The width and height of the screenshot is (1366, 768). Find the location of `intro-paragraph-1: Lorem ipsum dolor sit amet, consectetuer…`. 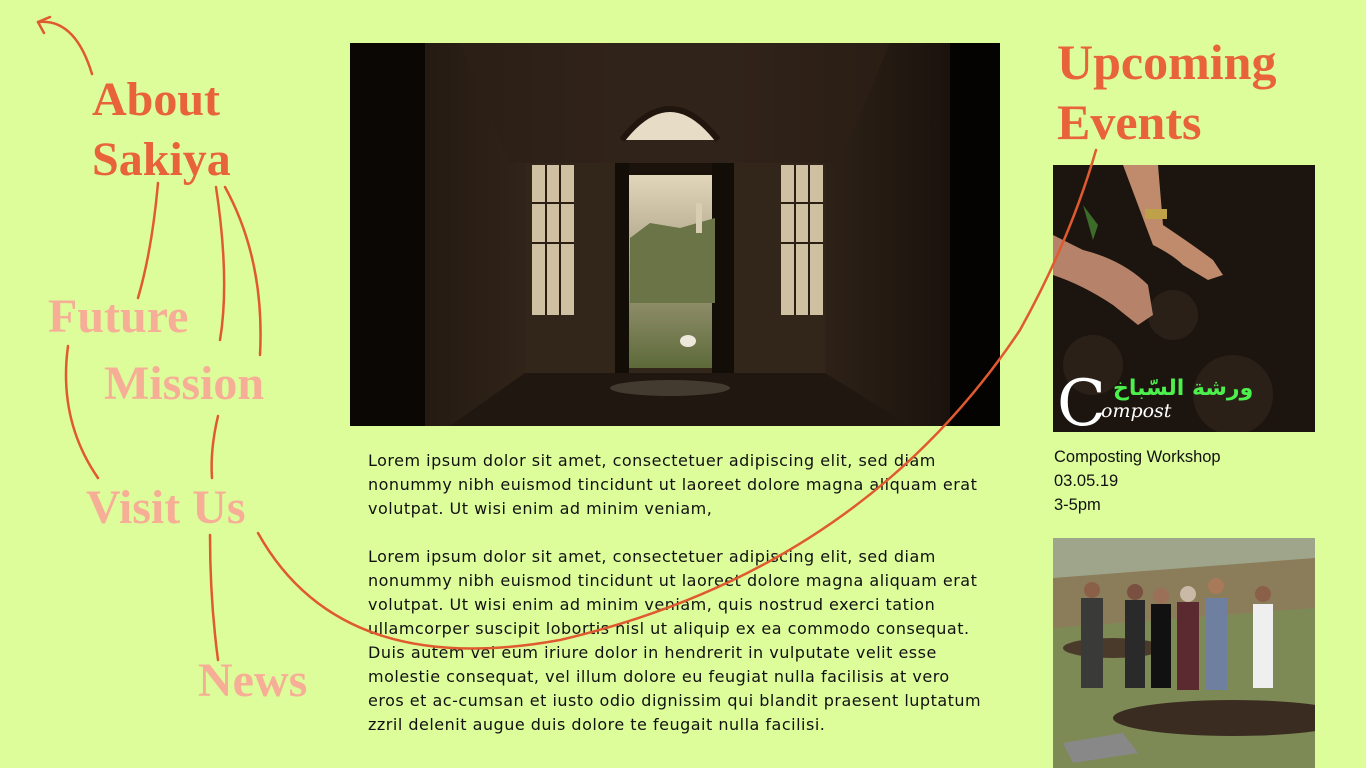

intro-paragraph-1: Lorem ipsum dolor sit amet, consectetuer… is located at coordinates (673, 484).